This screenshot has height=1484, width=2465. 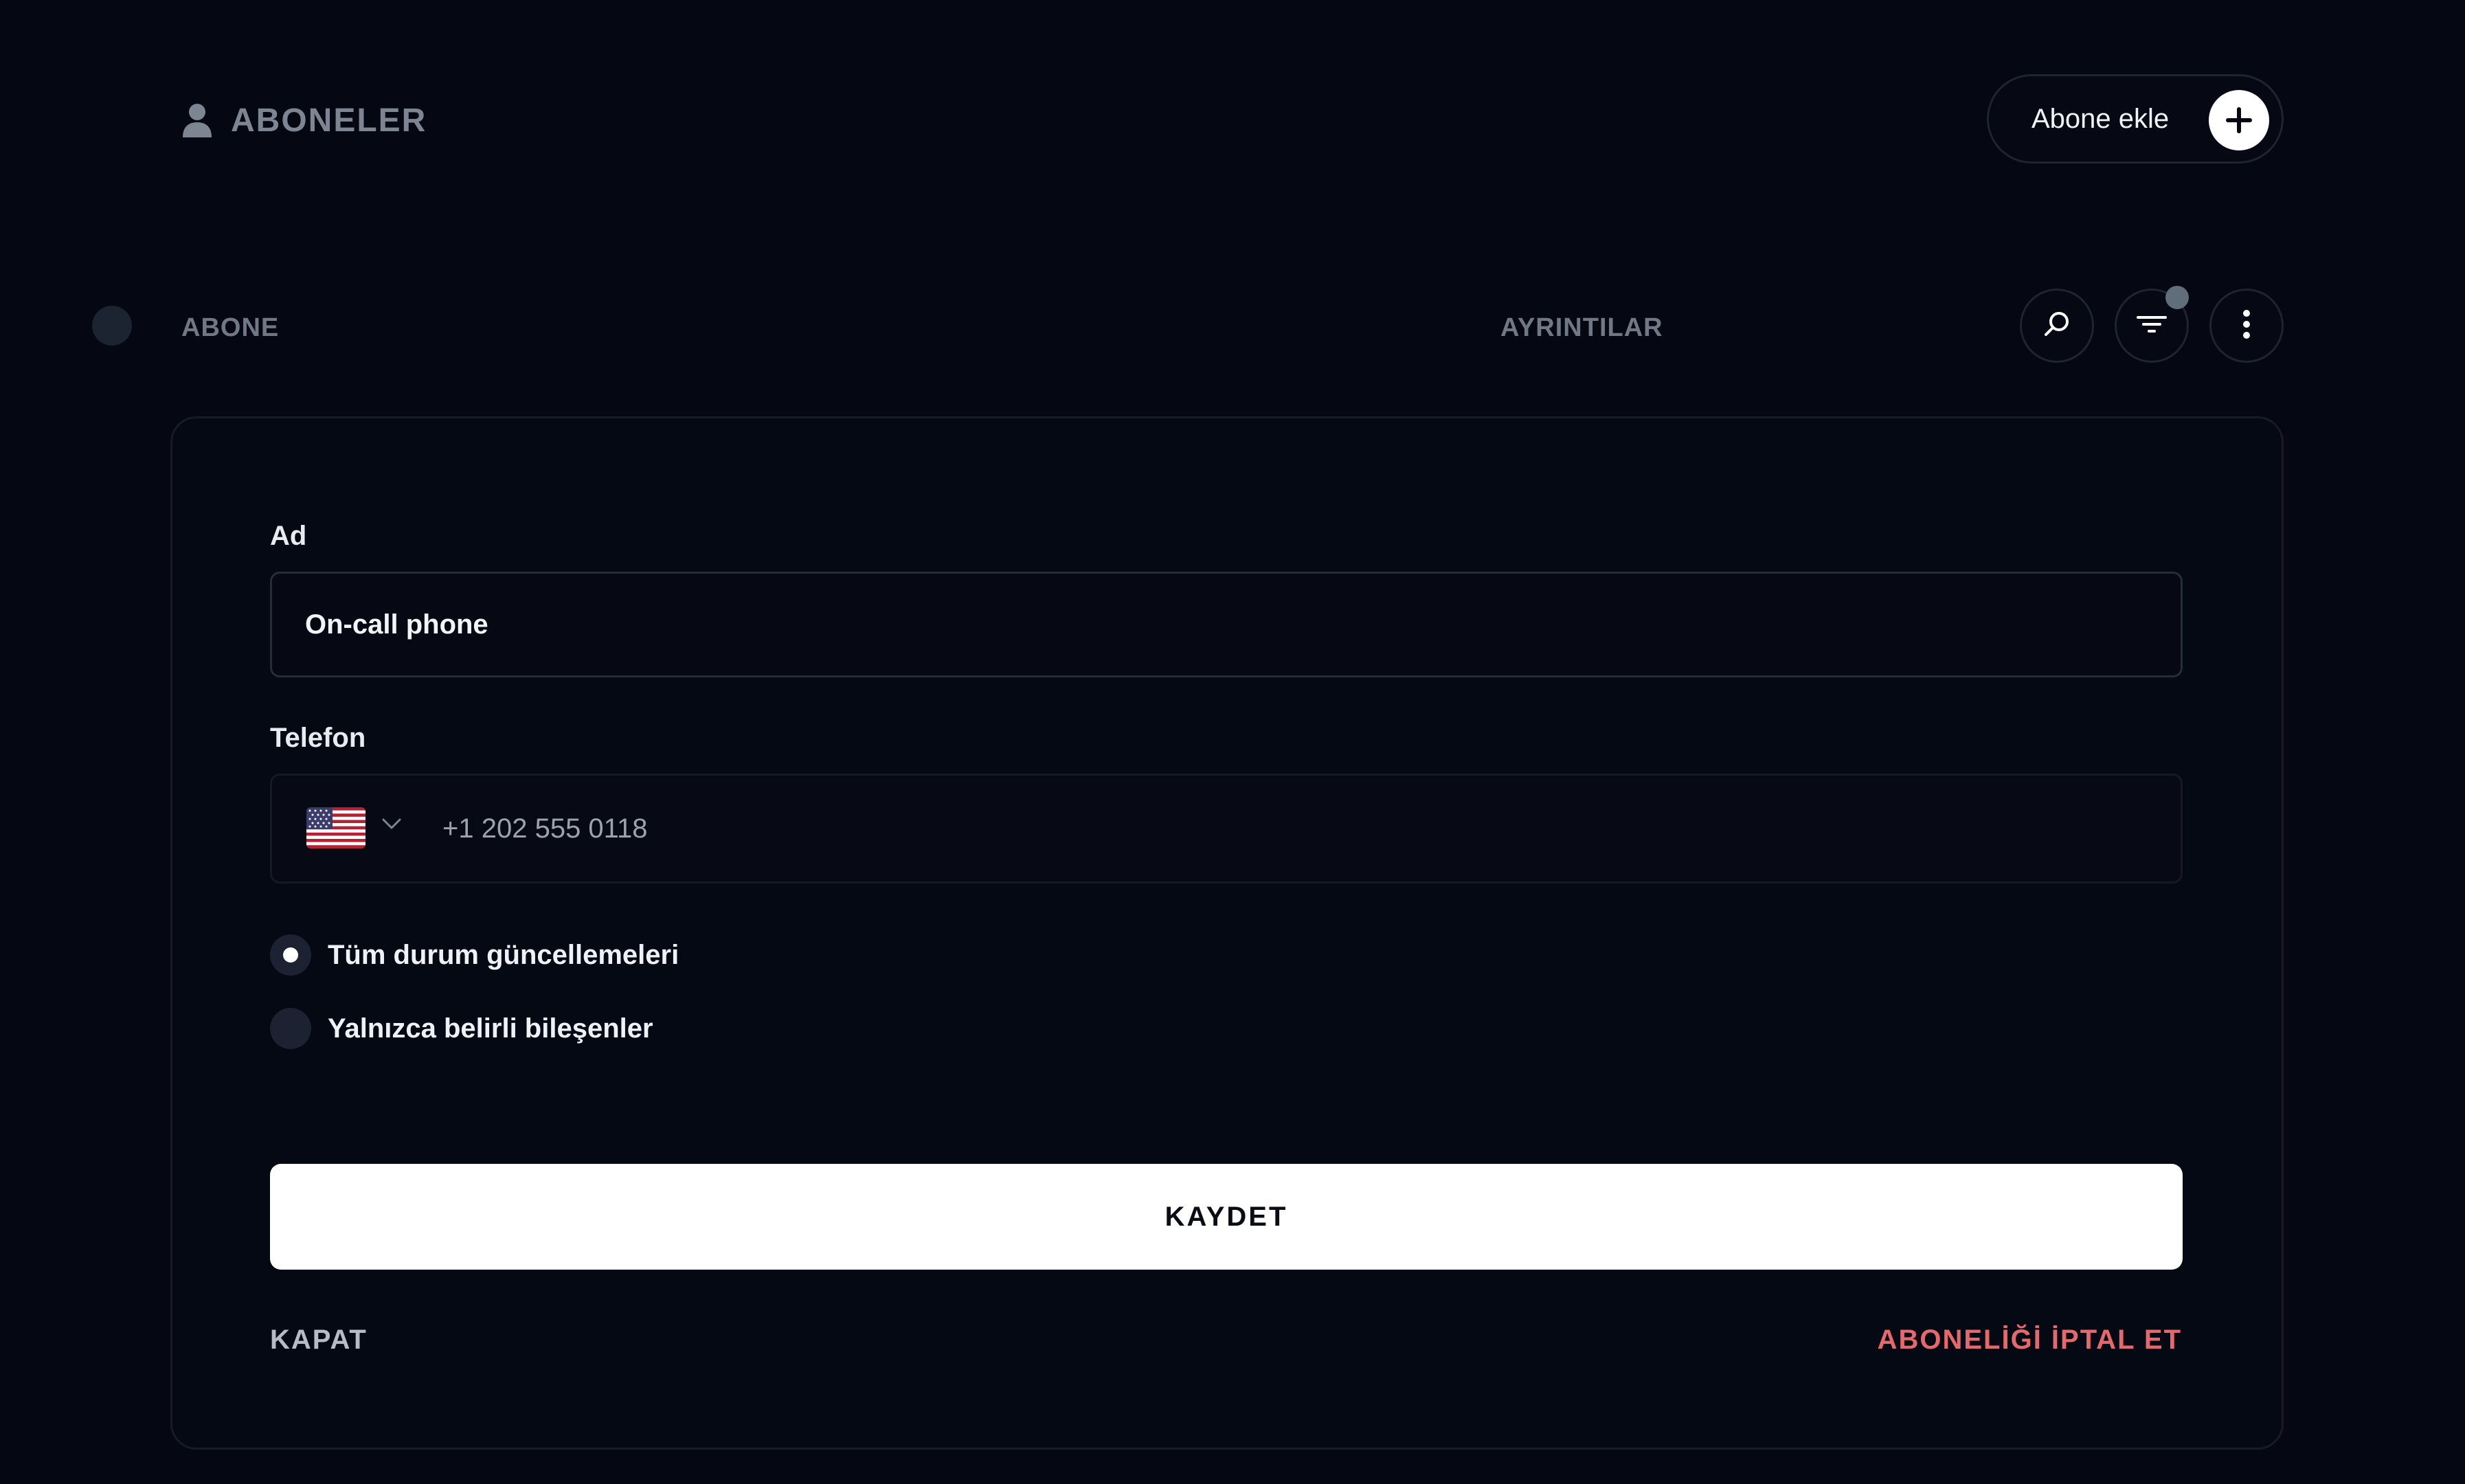 I want to click on phone-field-value: +1 202 555 0118, so click(x=545, y=828).